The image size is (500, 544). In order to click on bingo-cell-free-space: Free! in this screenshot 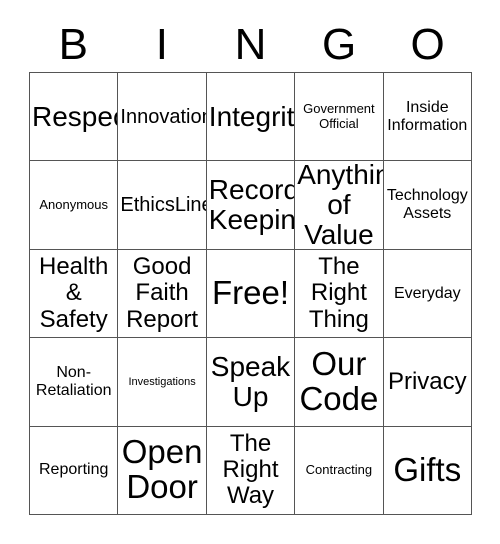, I will do `click(251, 294)`.